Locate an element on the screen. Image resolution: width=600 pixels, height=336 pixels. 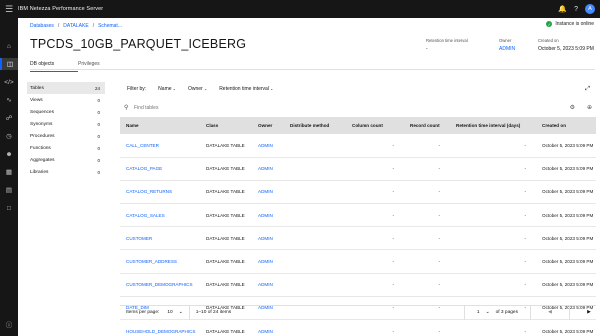
cell-name: CUSTOMER is located at coordinates (160, 238).